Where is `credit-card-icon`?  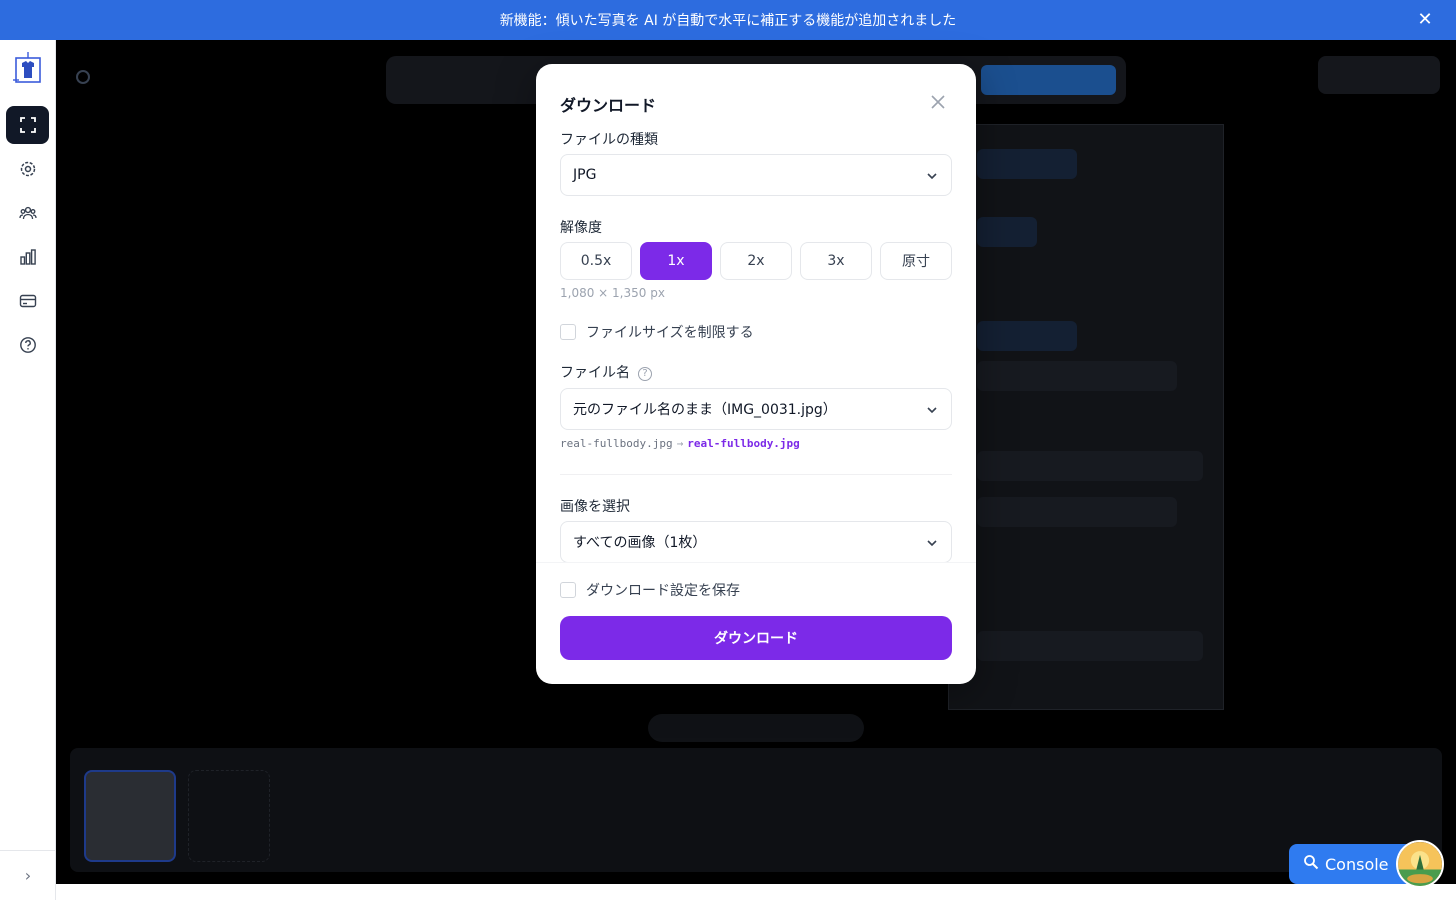 credit-card-icon is located at coordinates (27, 301).